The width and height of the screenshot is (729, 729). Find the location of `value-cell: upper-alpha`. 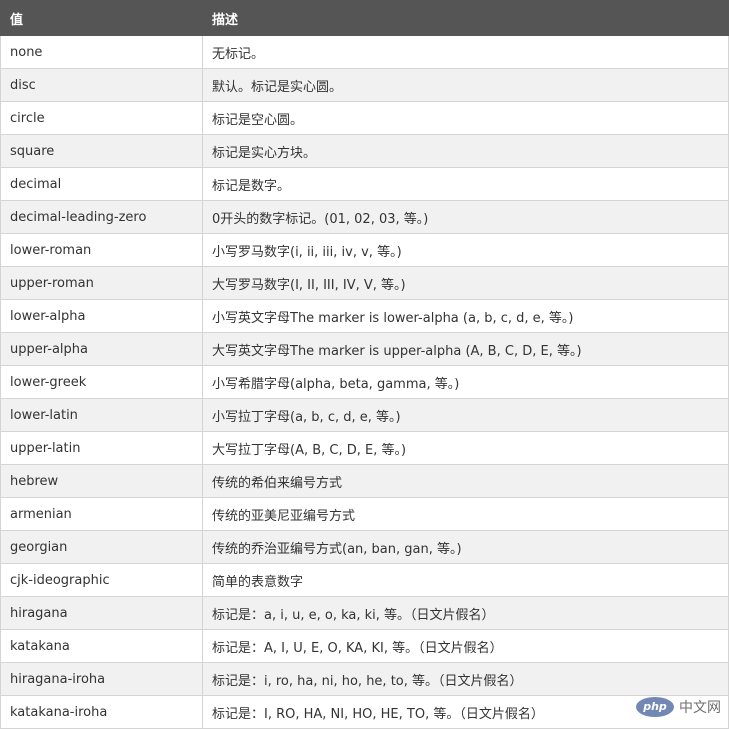

value-cell: upper-alpha is located at coordinates (101, 349).